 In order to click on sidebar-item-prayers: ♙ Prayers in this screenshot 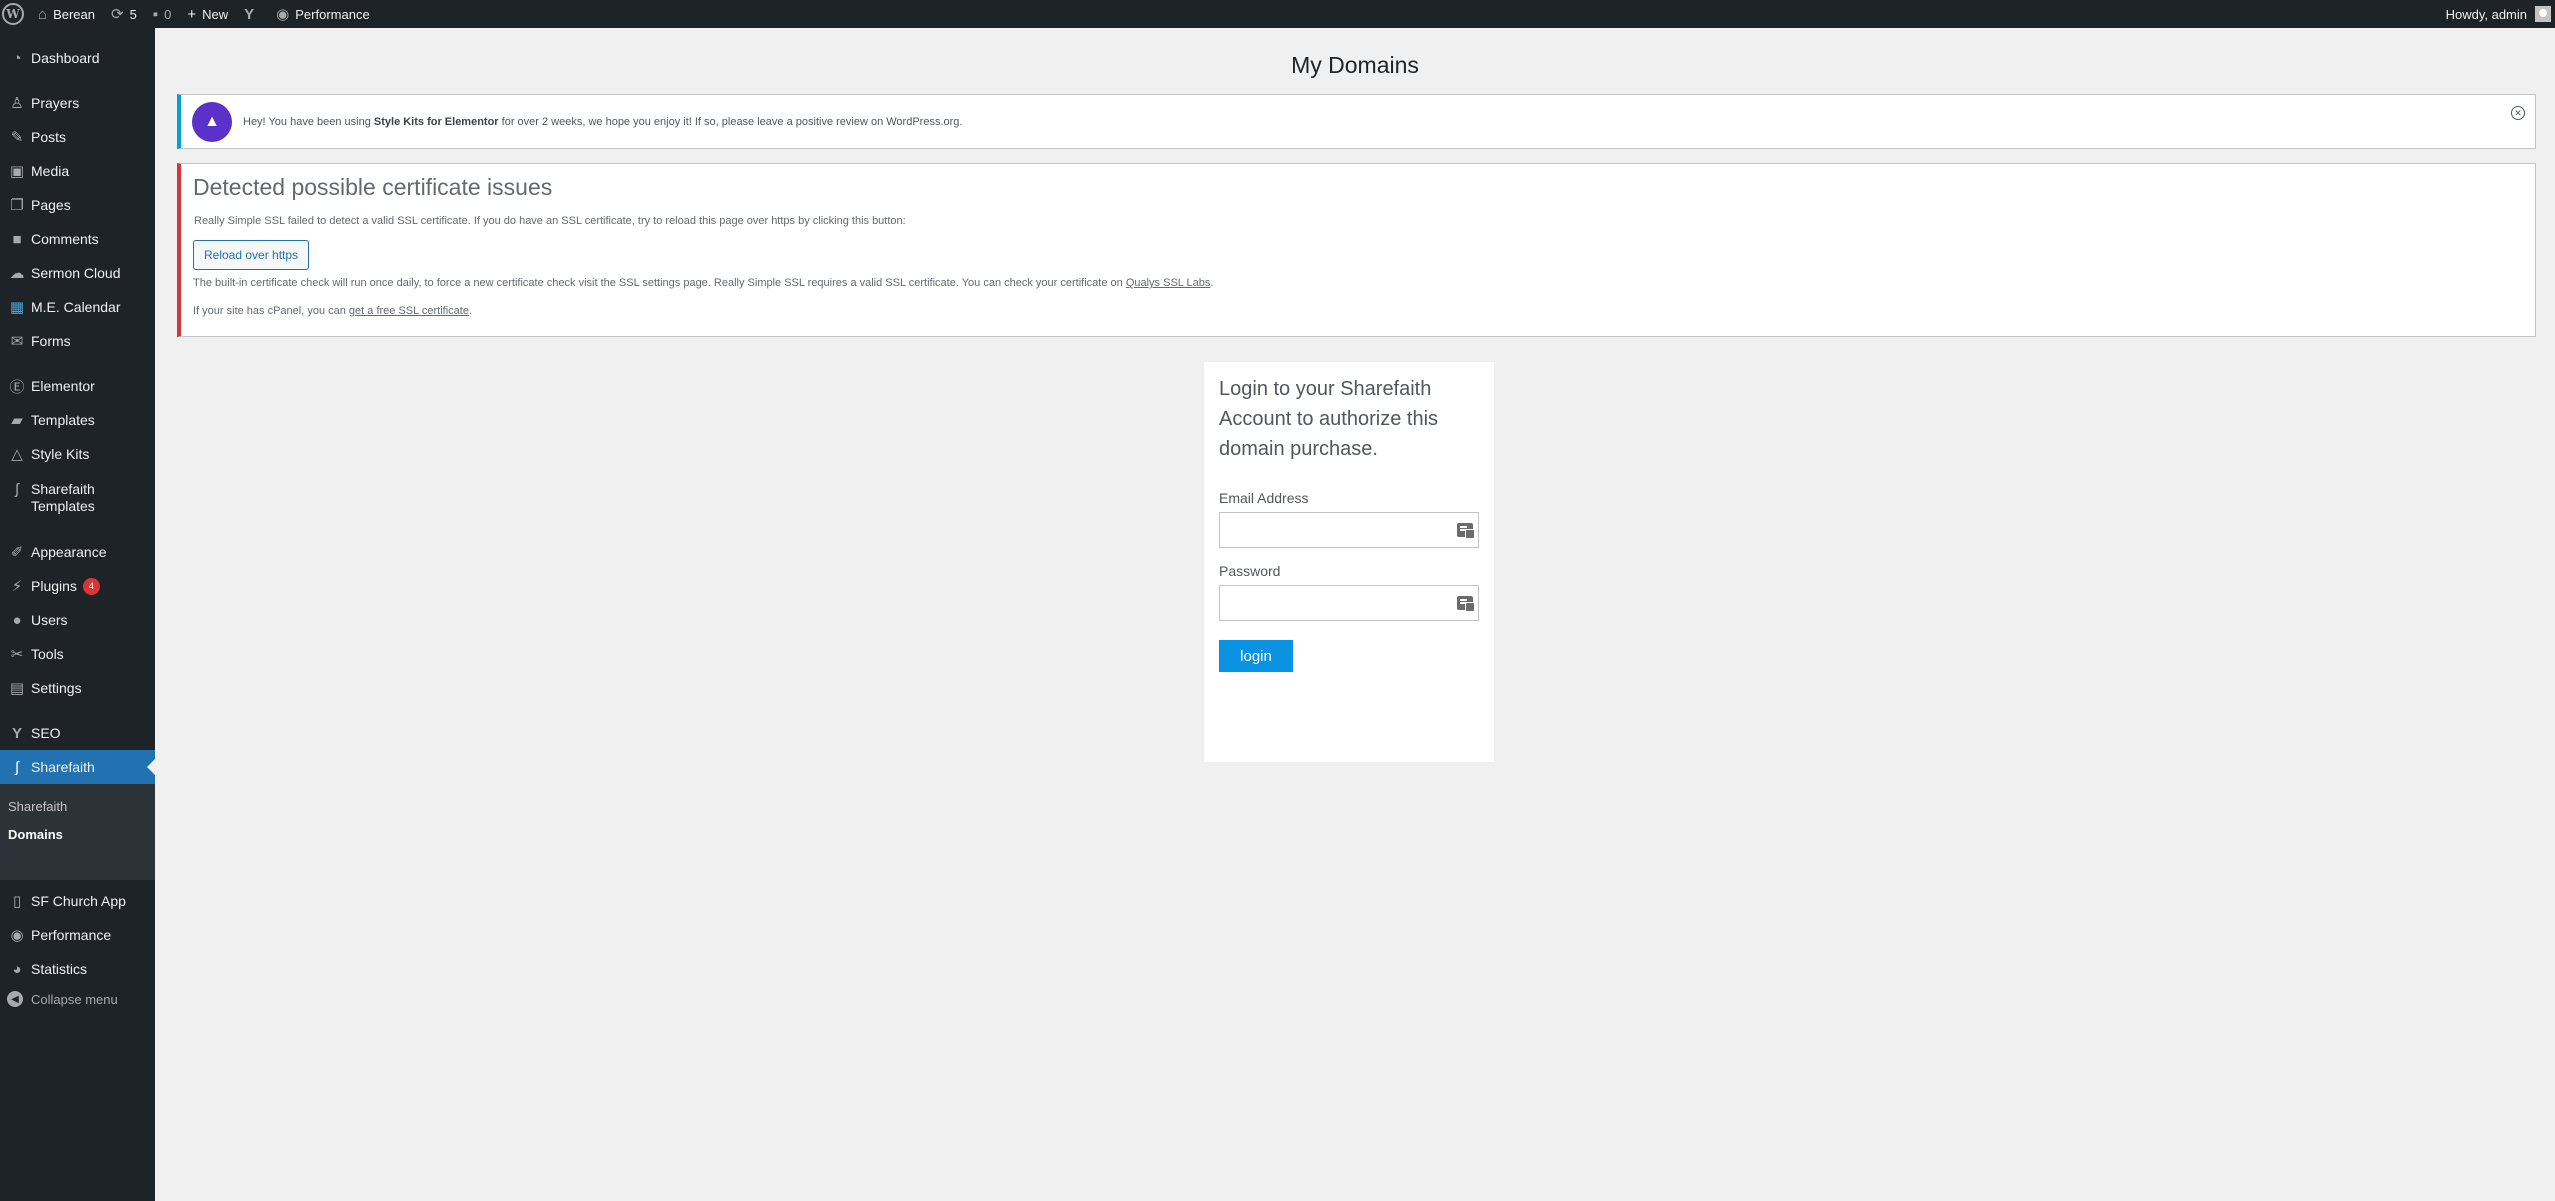, I will do `click(77, 103)`.